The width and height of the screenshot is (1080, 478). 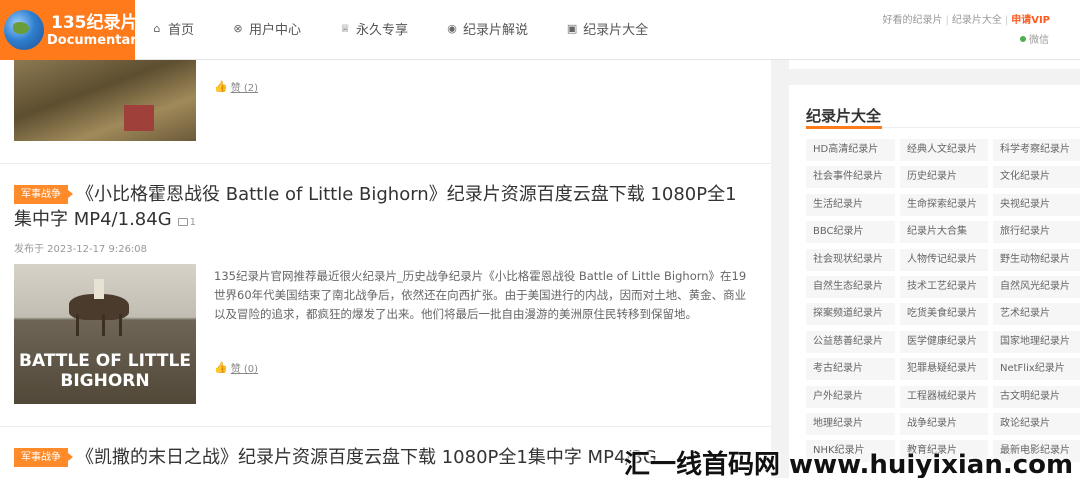 I want to click on tag-link: 社会事件纪录片, so click(x=850, y=177).